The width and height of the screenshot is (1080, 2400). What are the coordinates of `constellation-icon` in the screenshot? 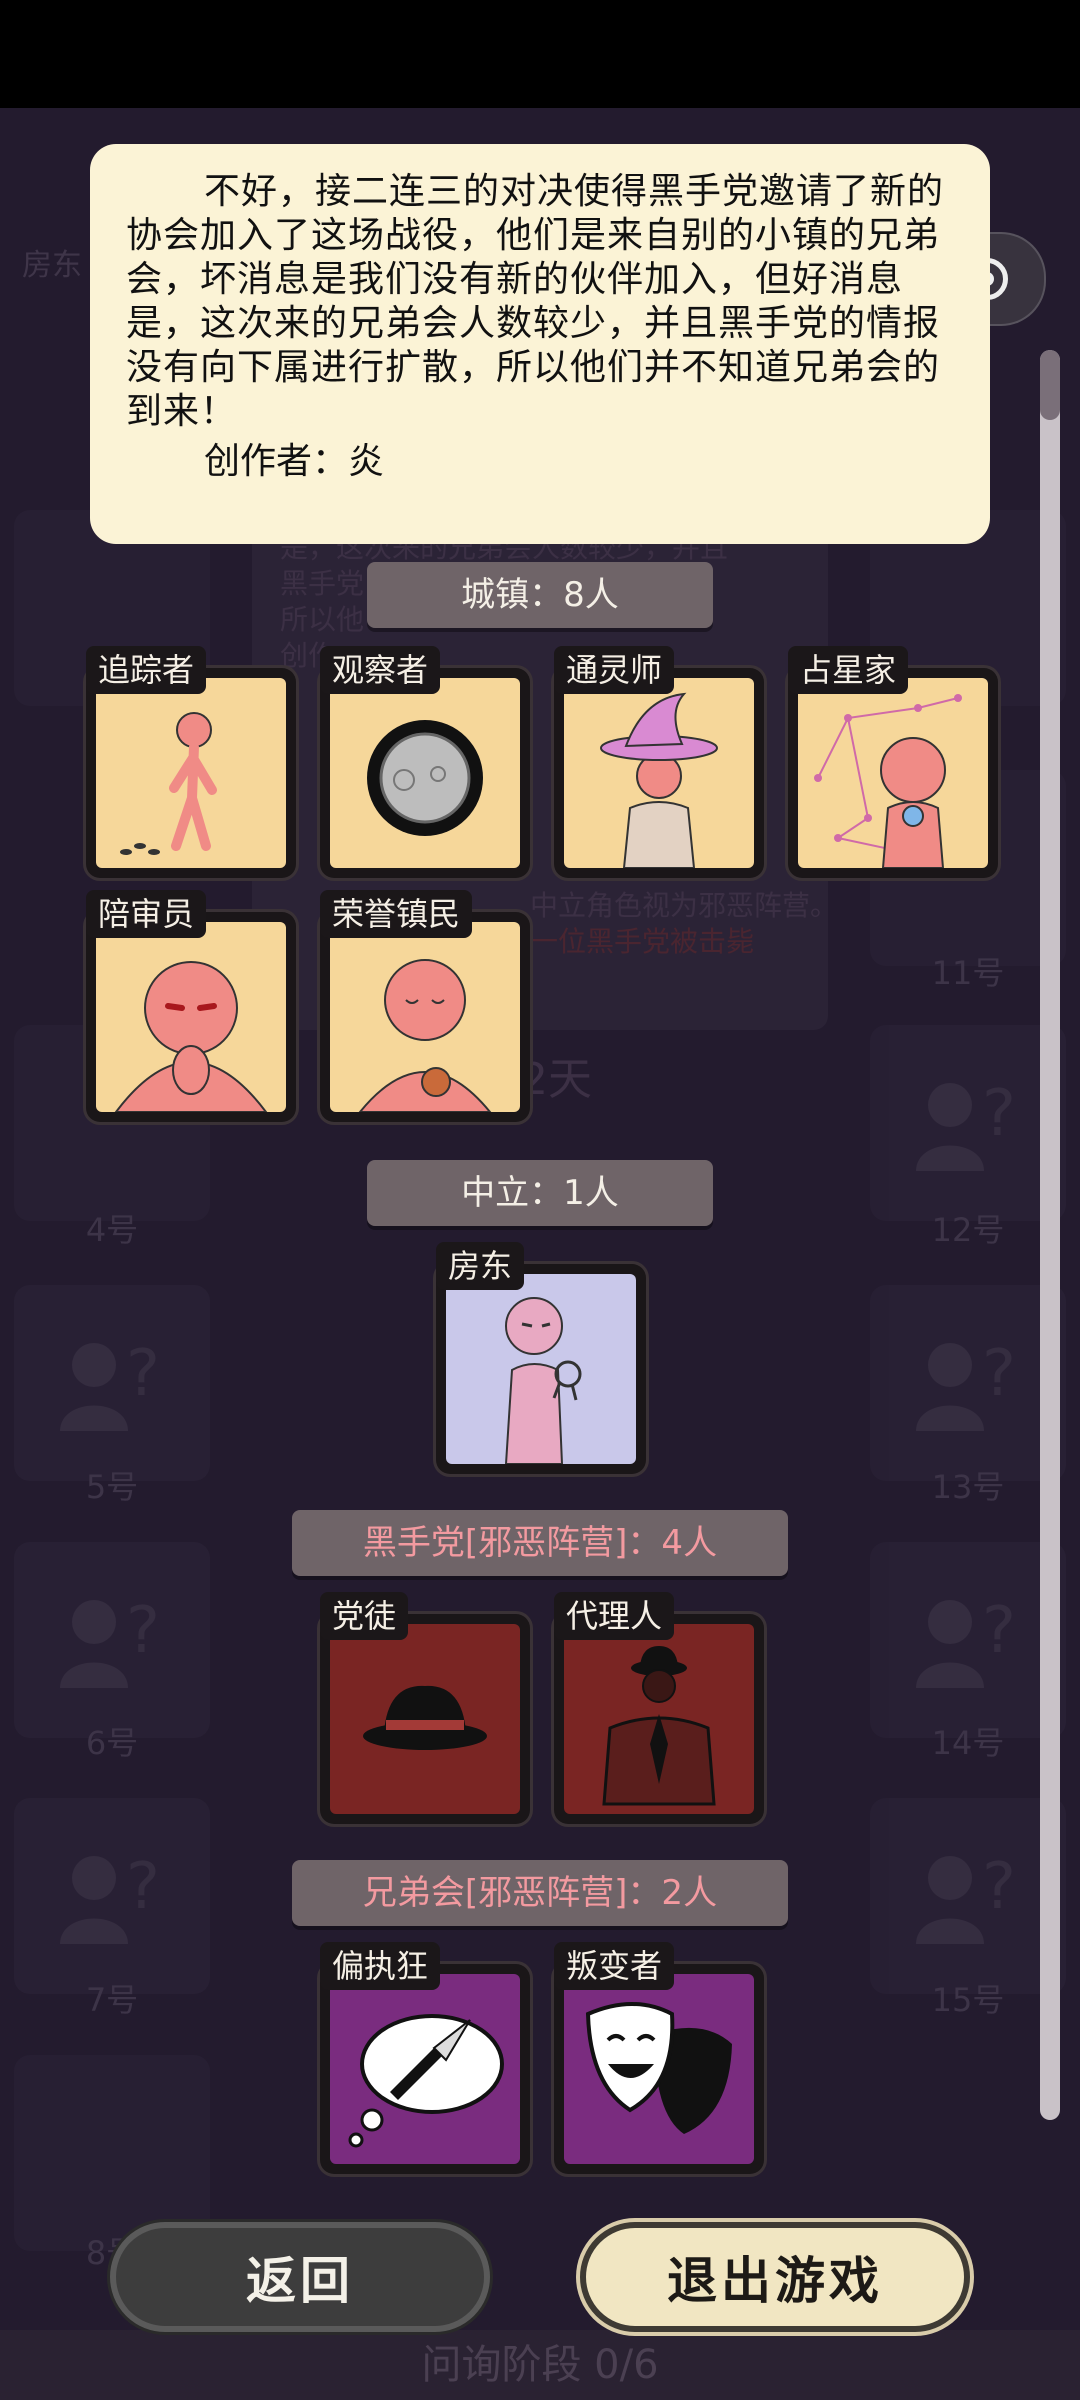 It's located at (888, 781).